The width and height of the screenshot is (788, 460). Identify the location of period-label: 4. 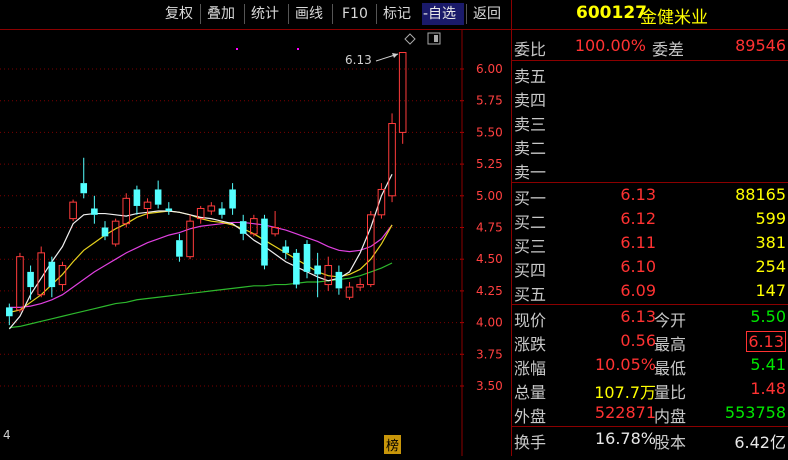
(7, 435).